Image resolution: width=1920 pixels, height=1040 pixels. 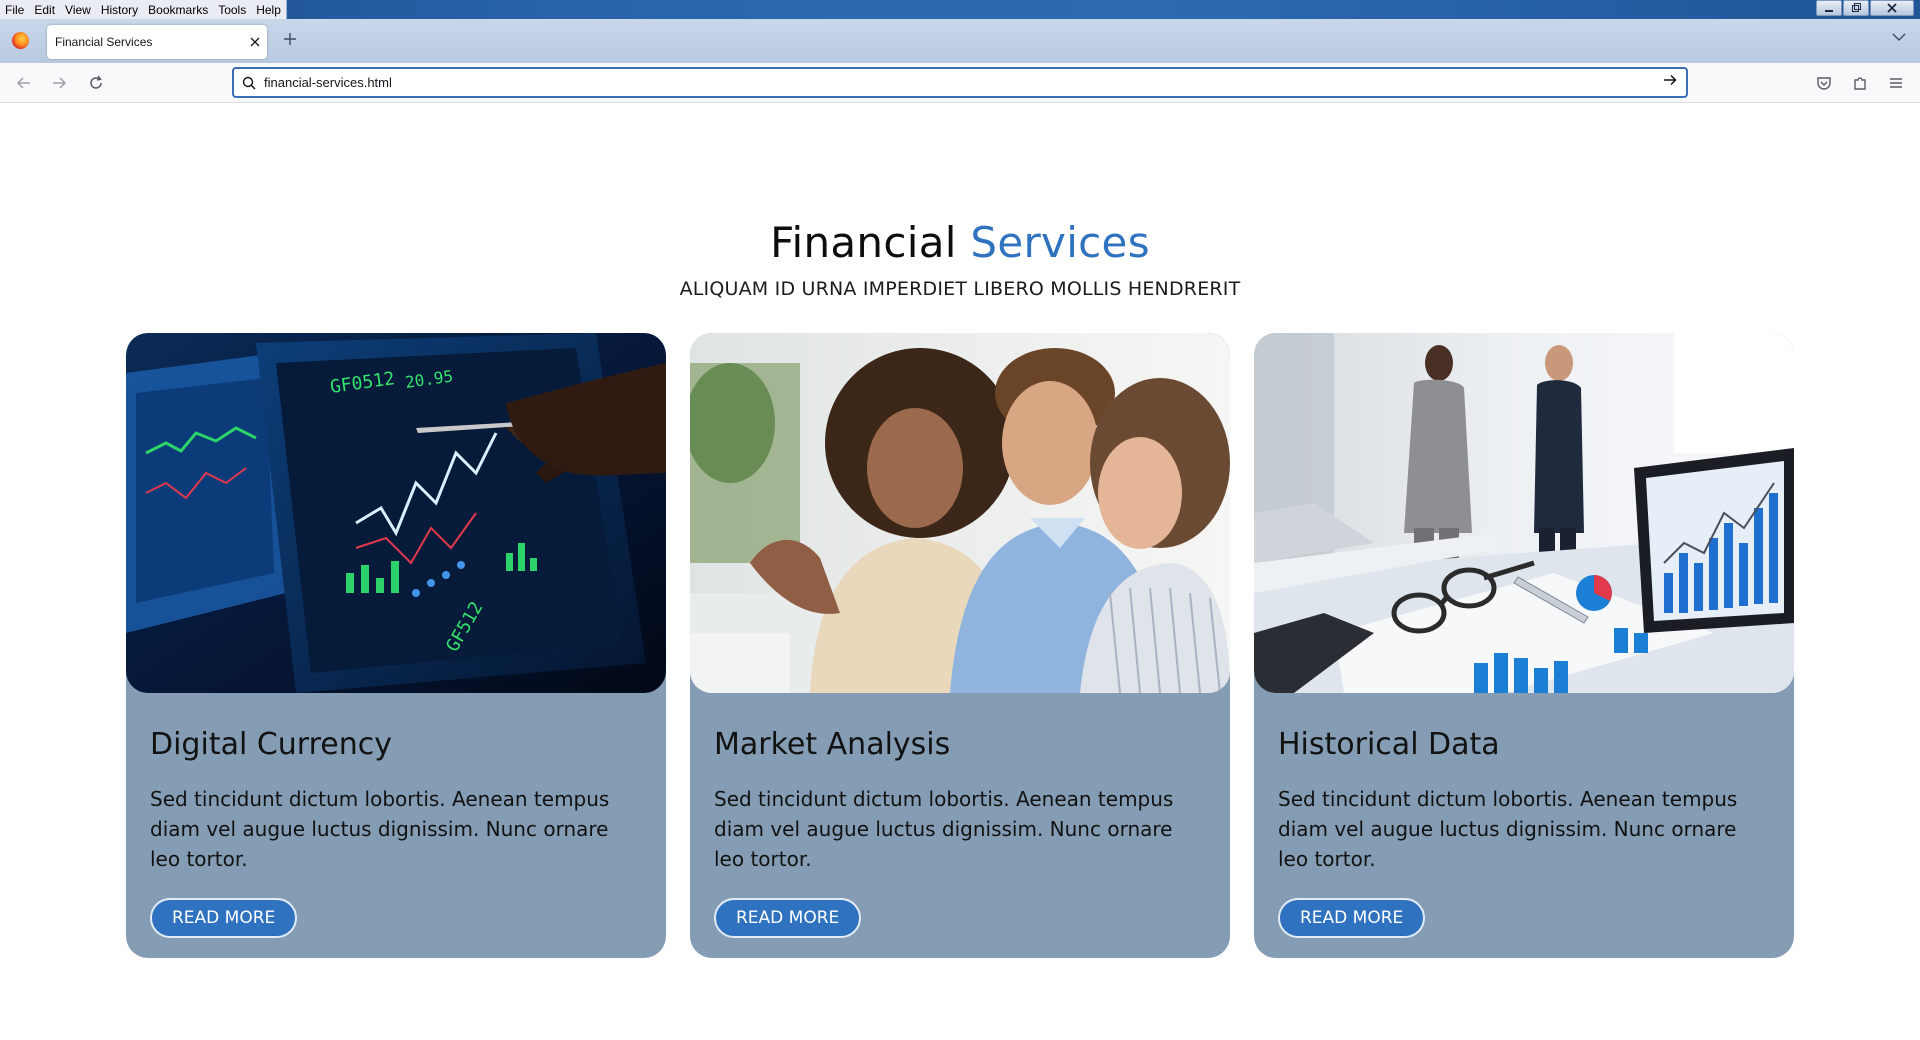 I want to click on menu-history: History, so click(x=119, y=9).